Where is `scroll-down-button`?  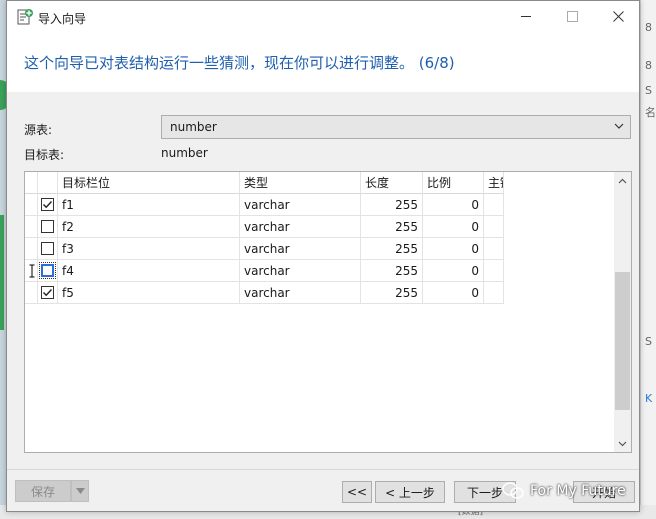 scroll-down-button is located at coordinates (622, 443).